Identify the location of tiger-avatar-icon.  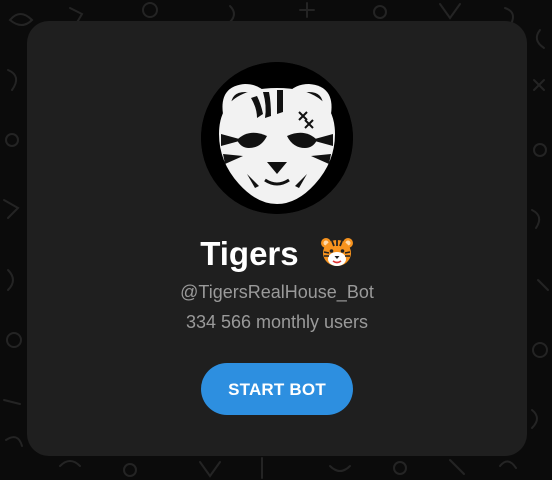
(277, 138).